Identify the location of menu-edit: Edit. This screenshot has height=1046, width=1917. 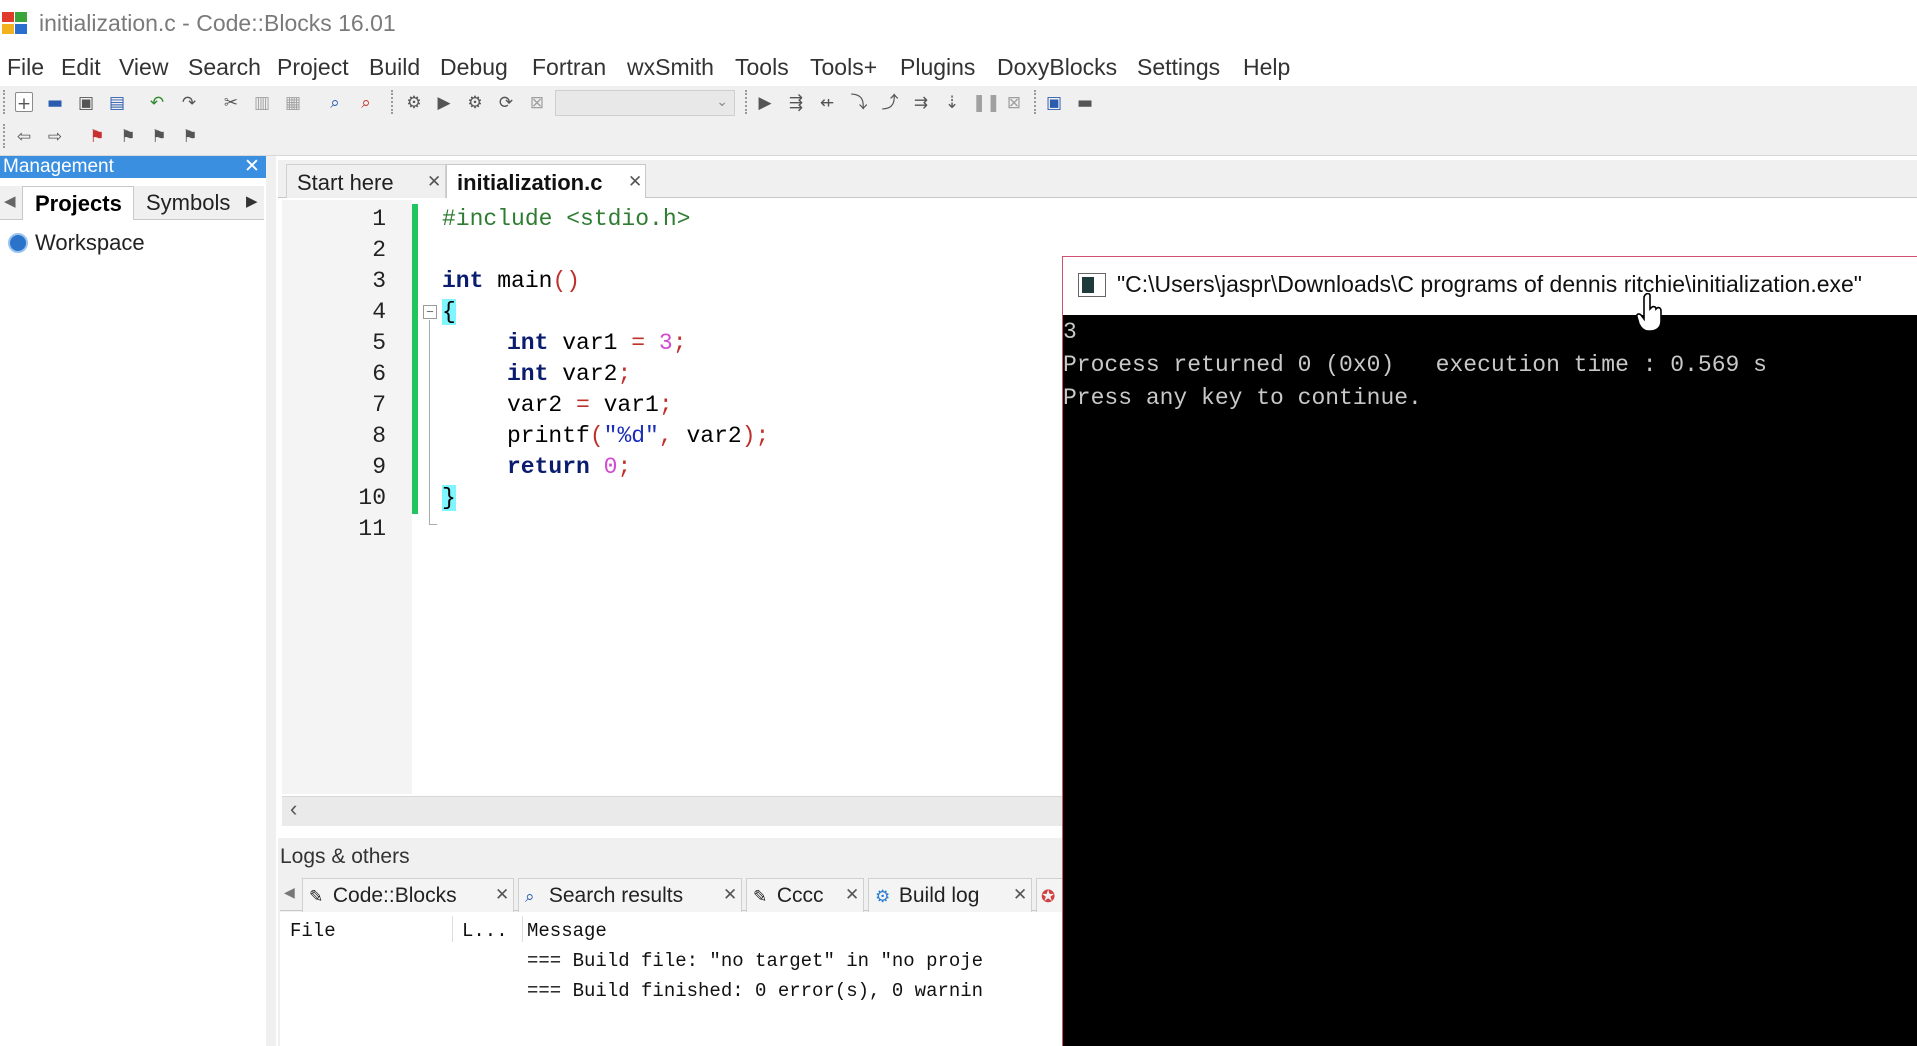
(81, 67).